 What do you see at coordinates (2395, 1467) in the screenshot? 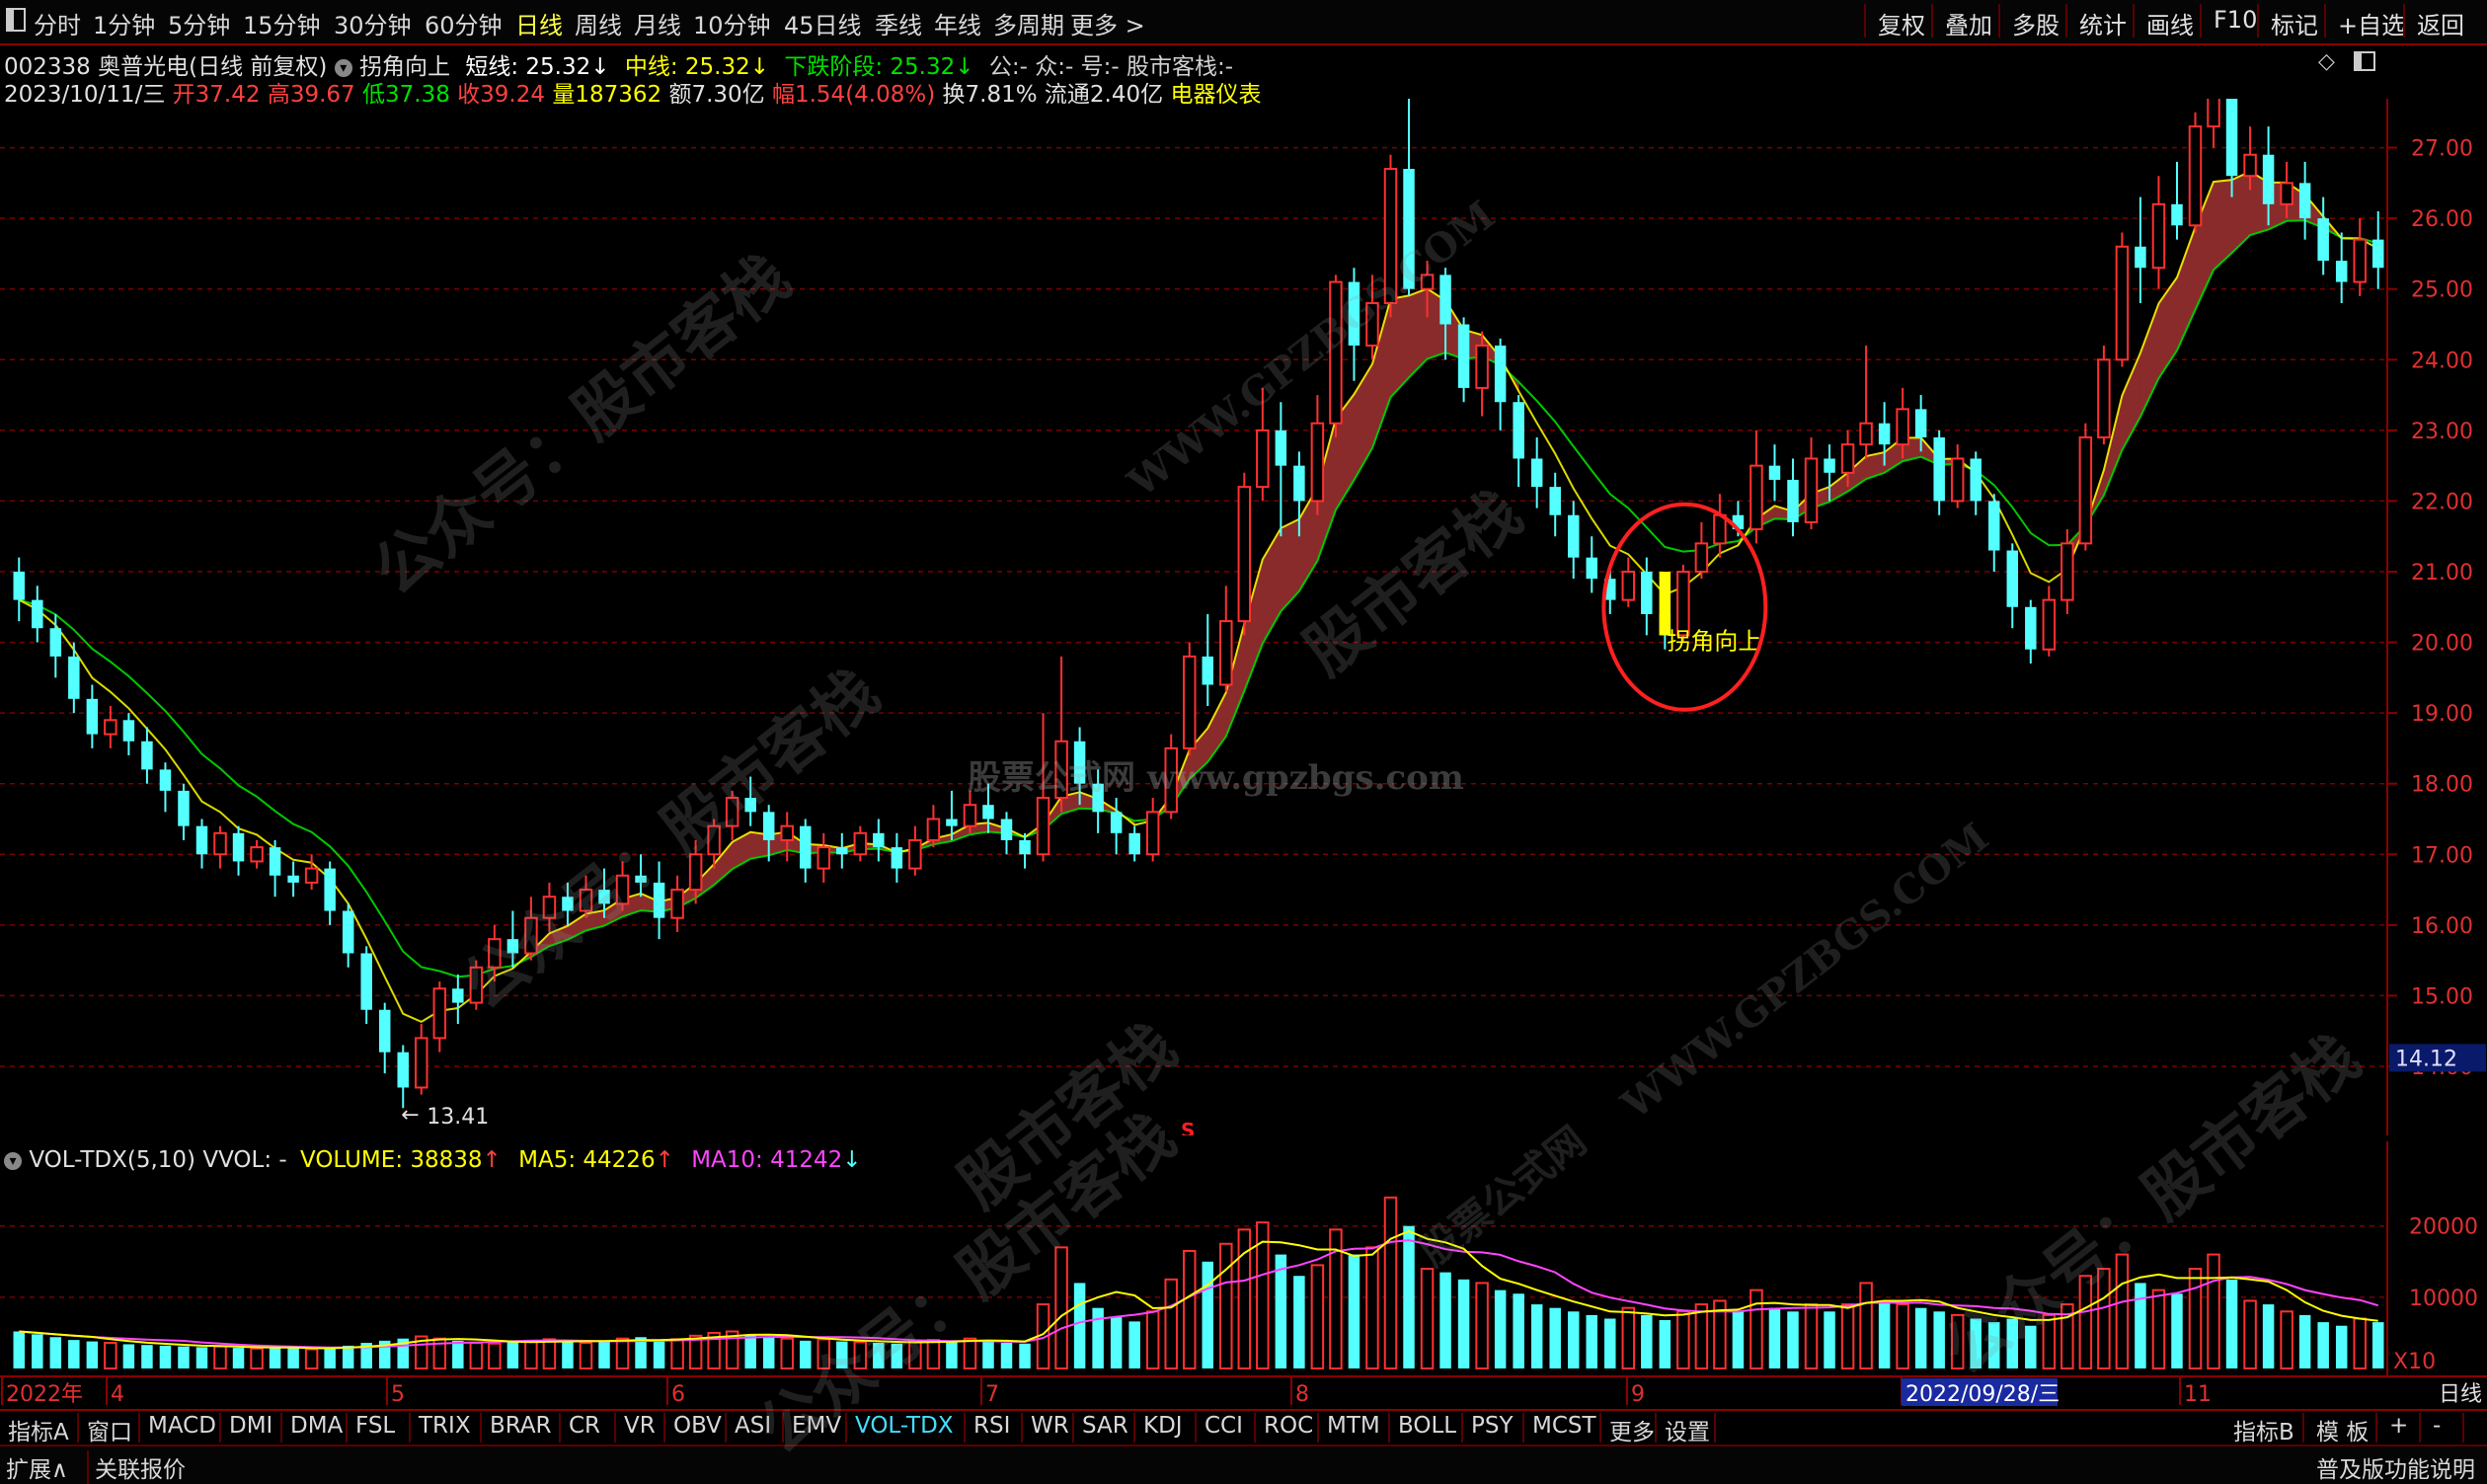
I see `edition-info-link: 普及版功能说明` at bounding box center [2395, 1467].